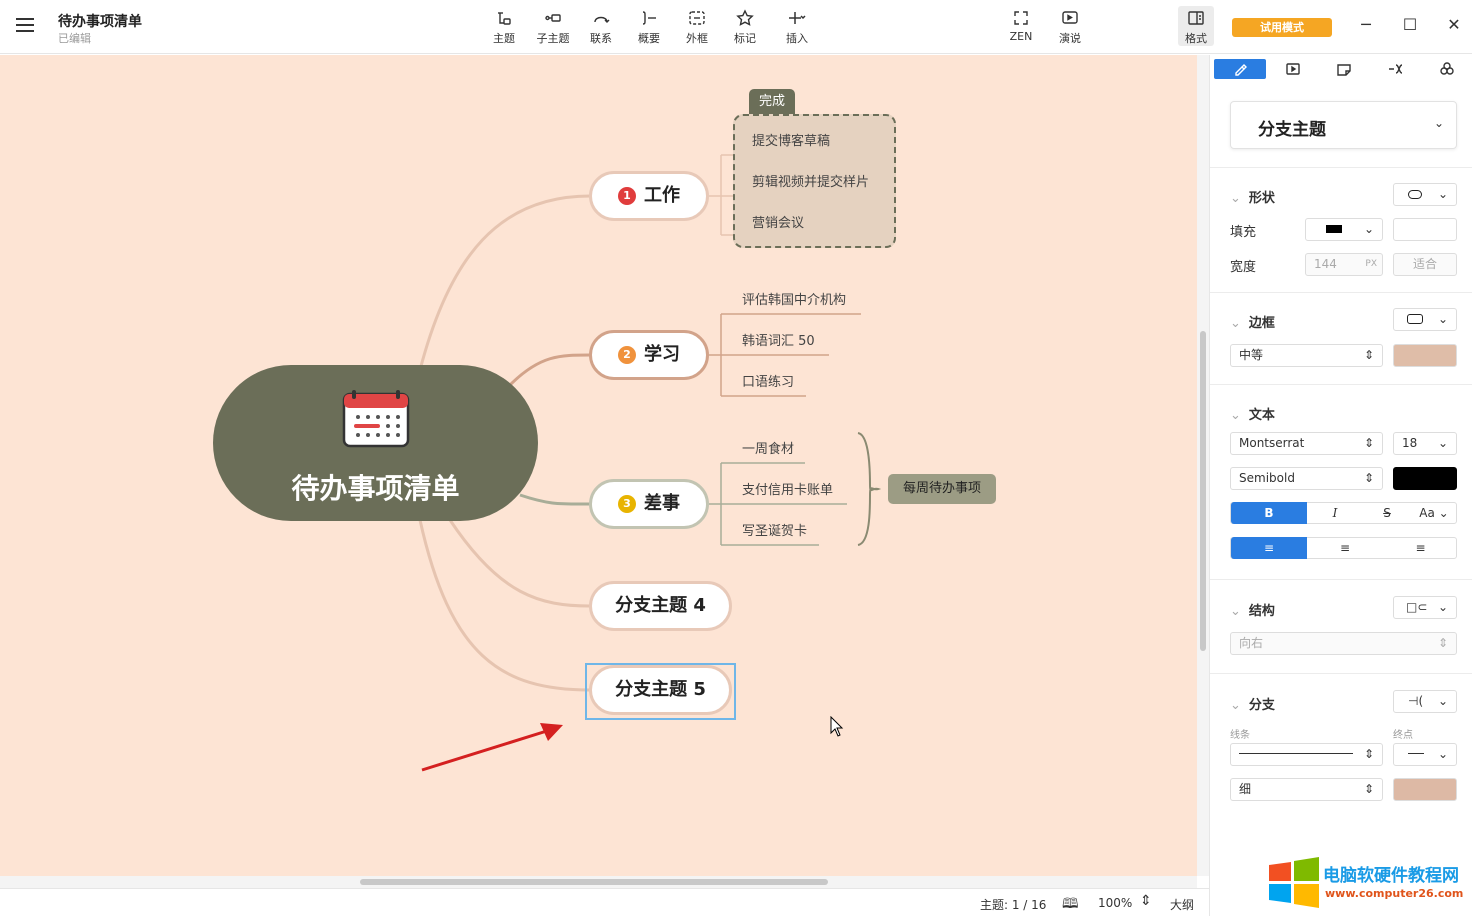 This screenshot has height=917, width=1472. What do you see at coordinates (1425, 607) in the screenshot?
I see `structure-dropdown: □⊂ ⌄` at bounding box center [1425, 607].